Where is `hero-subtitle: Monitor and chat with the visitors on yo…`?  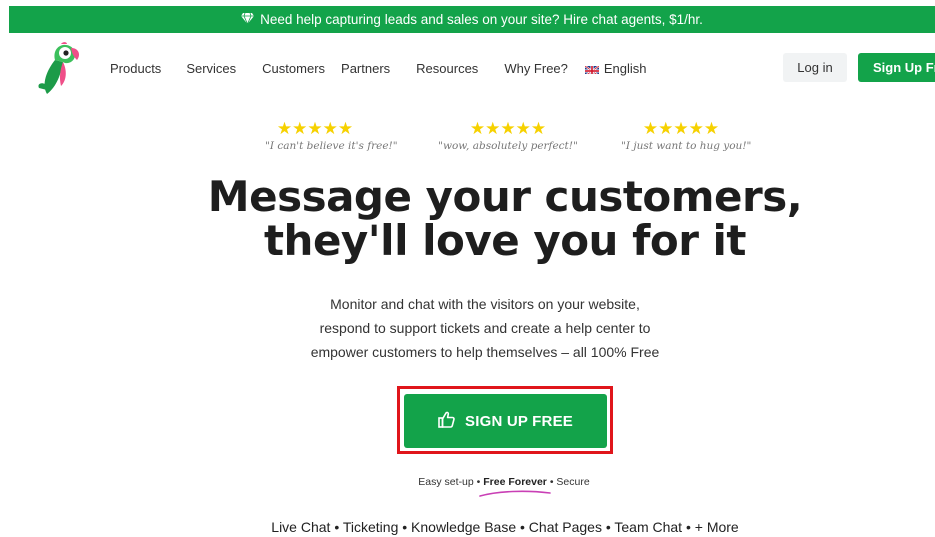 hero-subtitle: Monitor and chat with the visitors on yo… is located at coordinates (467, 328).